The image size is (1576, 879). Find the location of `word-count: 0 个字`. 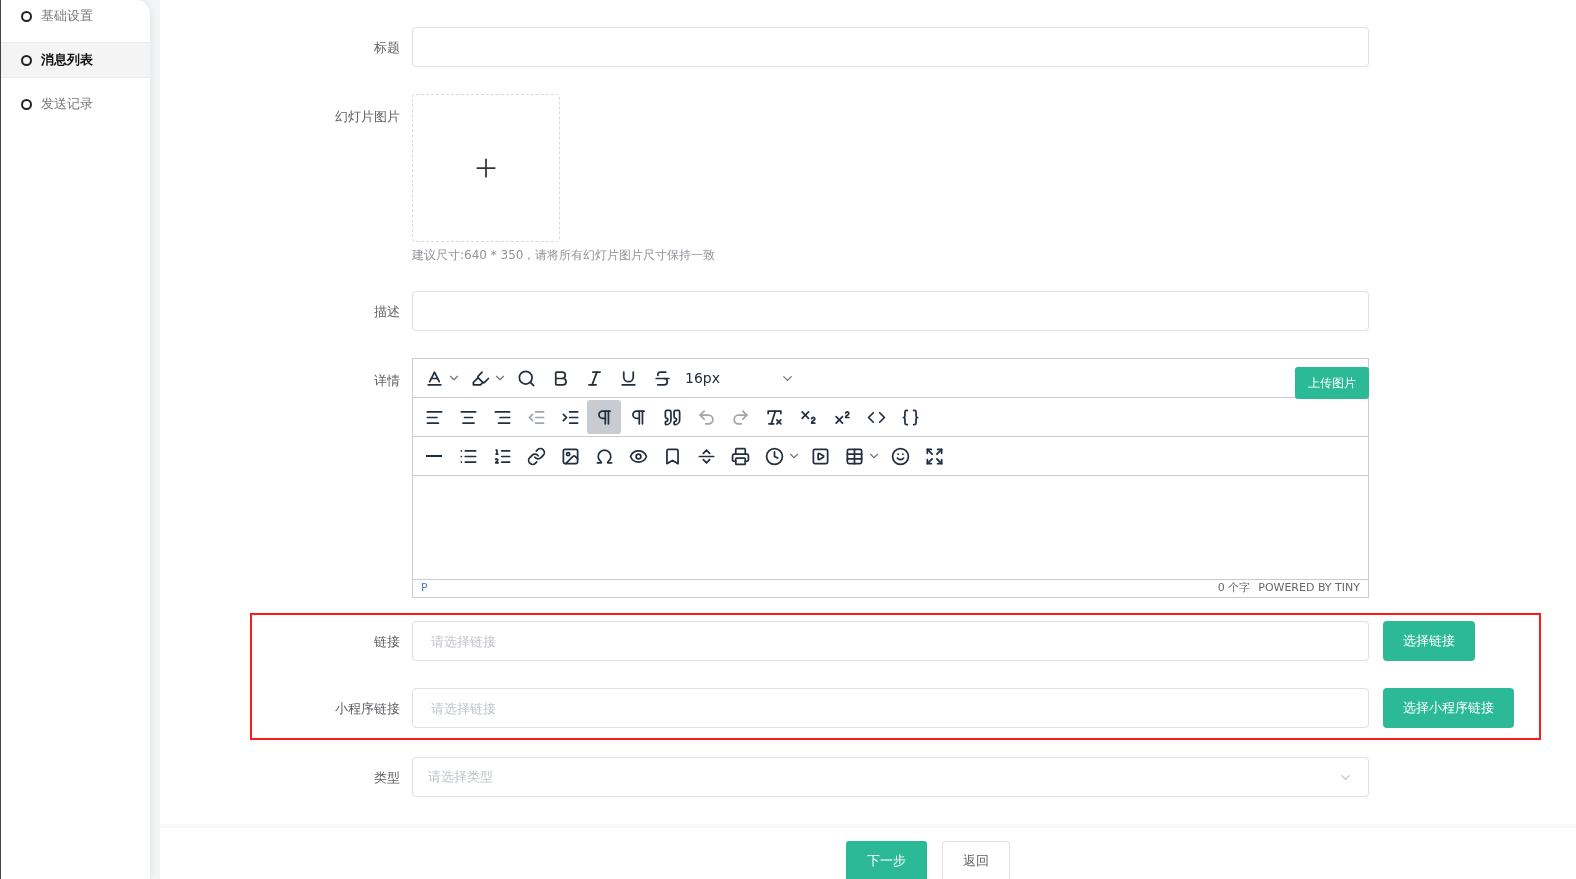

word-count: 0 个字 is located at coordinates (1234, 588).